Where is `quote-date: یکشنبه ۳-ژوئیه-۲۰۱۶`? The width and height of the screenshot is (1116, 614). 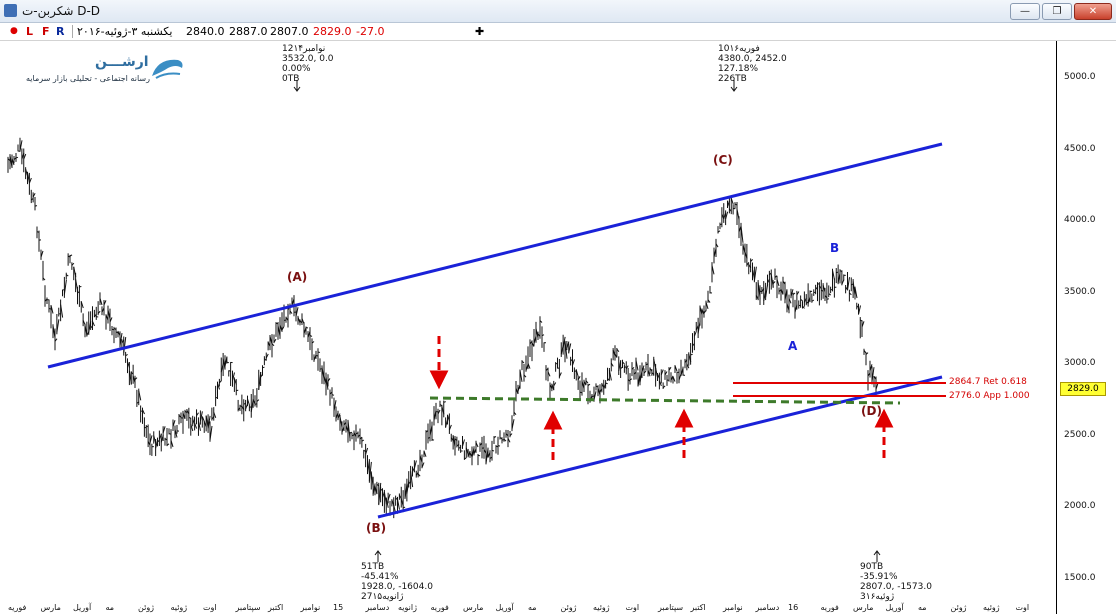 quote-date: یکشنبه ۳-ژوئیه-۲۰۱۶ is located at coordinates (122, 31).